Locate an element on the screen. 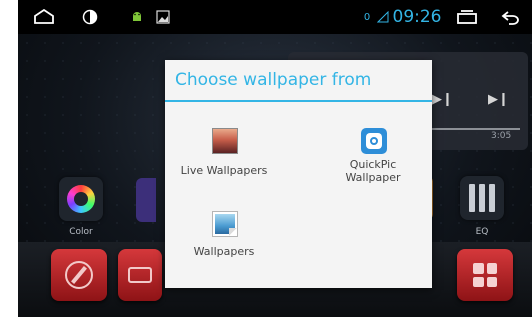 Image resolution: width=532 pixels, height=317 pixels. option-quickpic-wallpaper: QuickPic Wallpaper is located at coordinates (373, 160).